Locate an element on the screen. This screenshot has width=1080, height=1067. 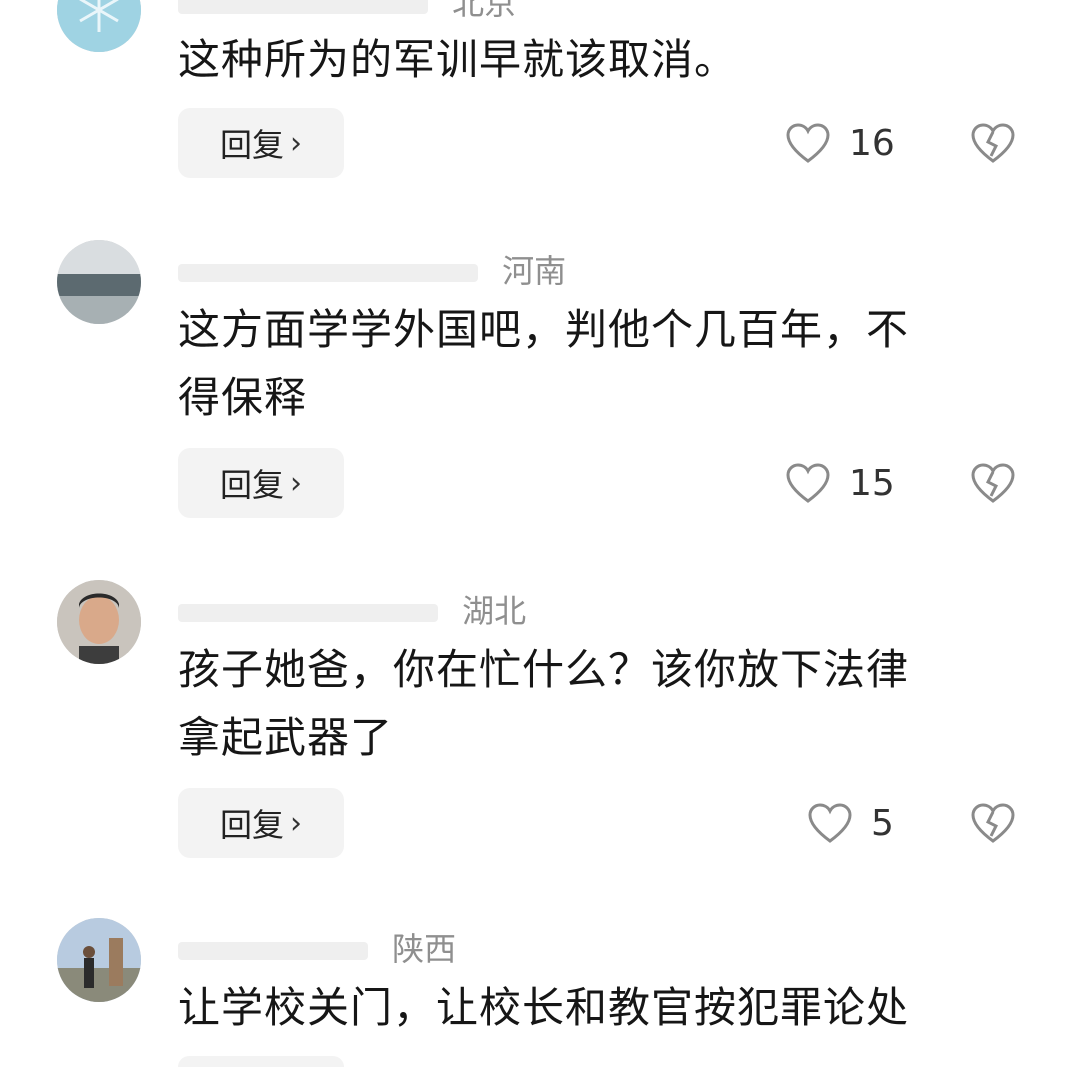
reply-button-partial is located at coordinates (261, 1061).